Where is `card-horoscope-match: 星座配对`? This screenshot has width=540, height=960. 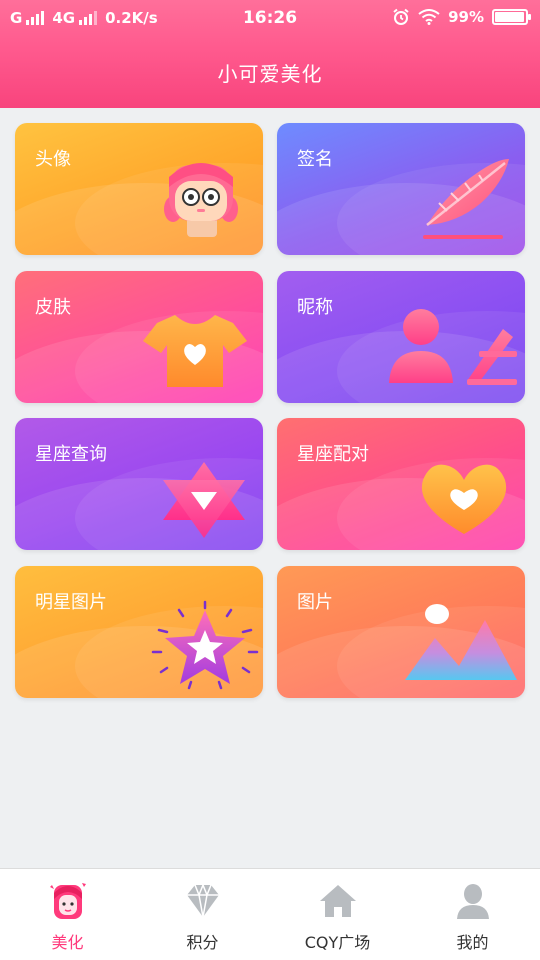
card-horoscope-match: 星座配对 is located at coordinates (401, 484).